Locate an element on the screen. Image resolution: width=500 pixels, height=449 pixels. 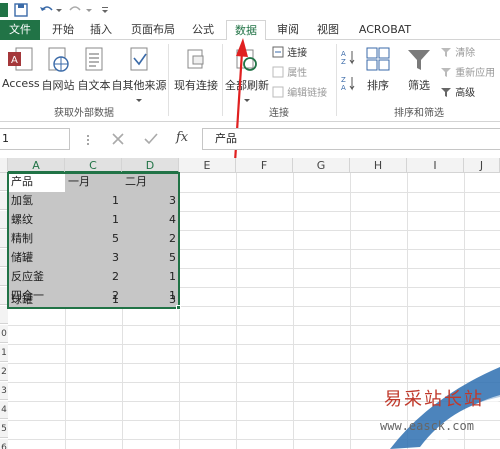
connections-button: 连接 is located at coordinates (289, 54).